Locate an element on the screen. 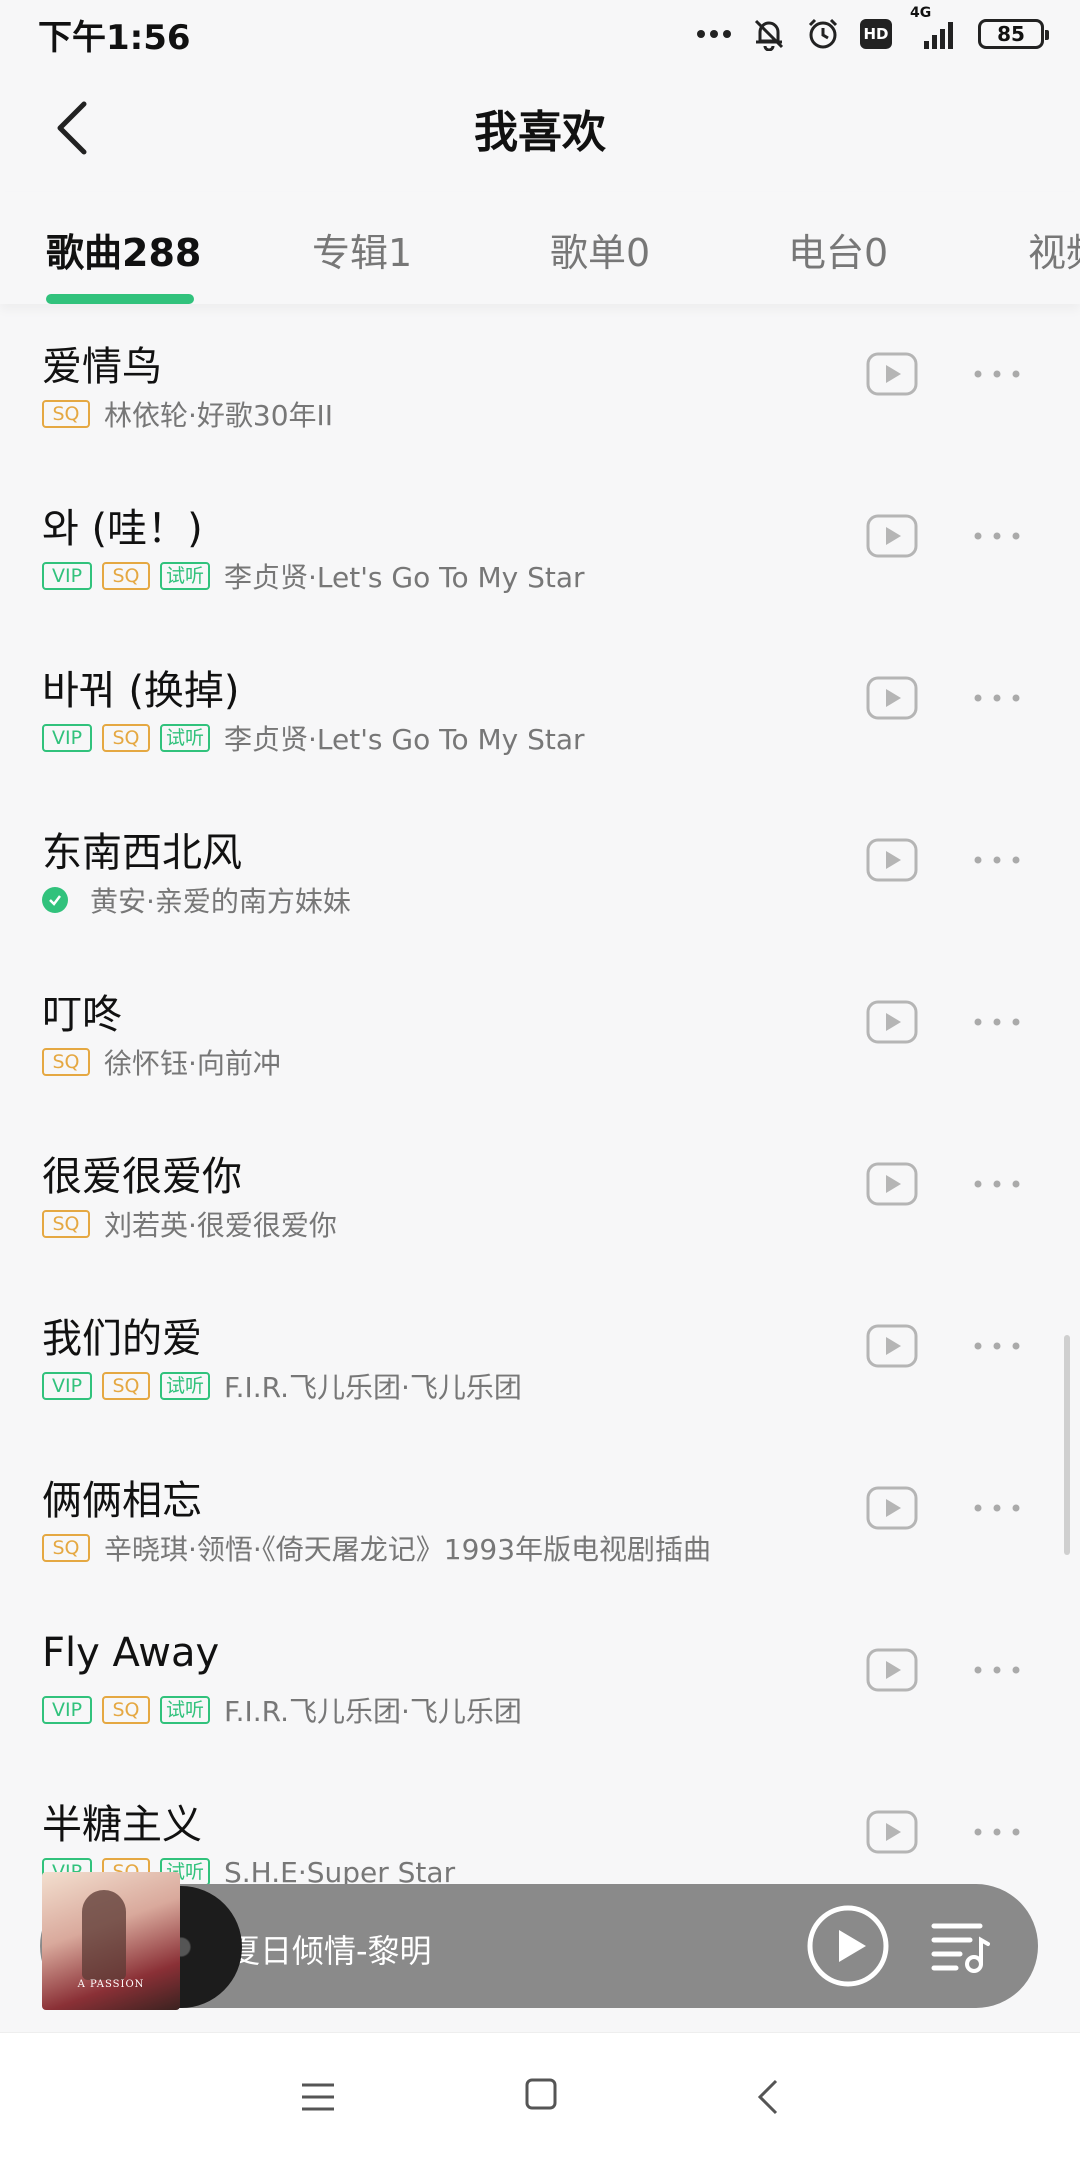  page-title: 我喜欢 is located at coordinates (540, 132).